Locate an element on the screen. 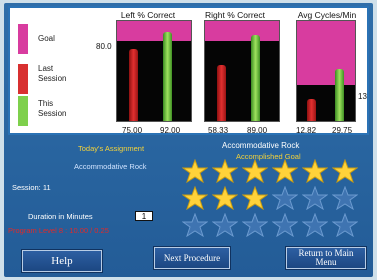  program-level-text: Program Level 8 : 10.00 / 0.25 is located at coordinates (58, 230).